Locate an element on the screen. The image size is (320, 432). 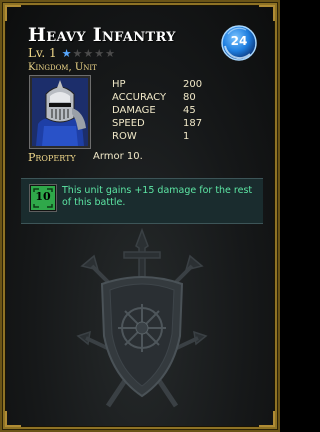
level-row: Lv. 1 ★ ★ ★ ★ ★ is located at coordinates (71, 53).